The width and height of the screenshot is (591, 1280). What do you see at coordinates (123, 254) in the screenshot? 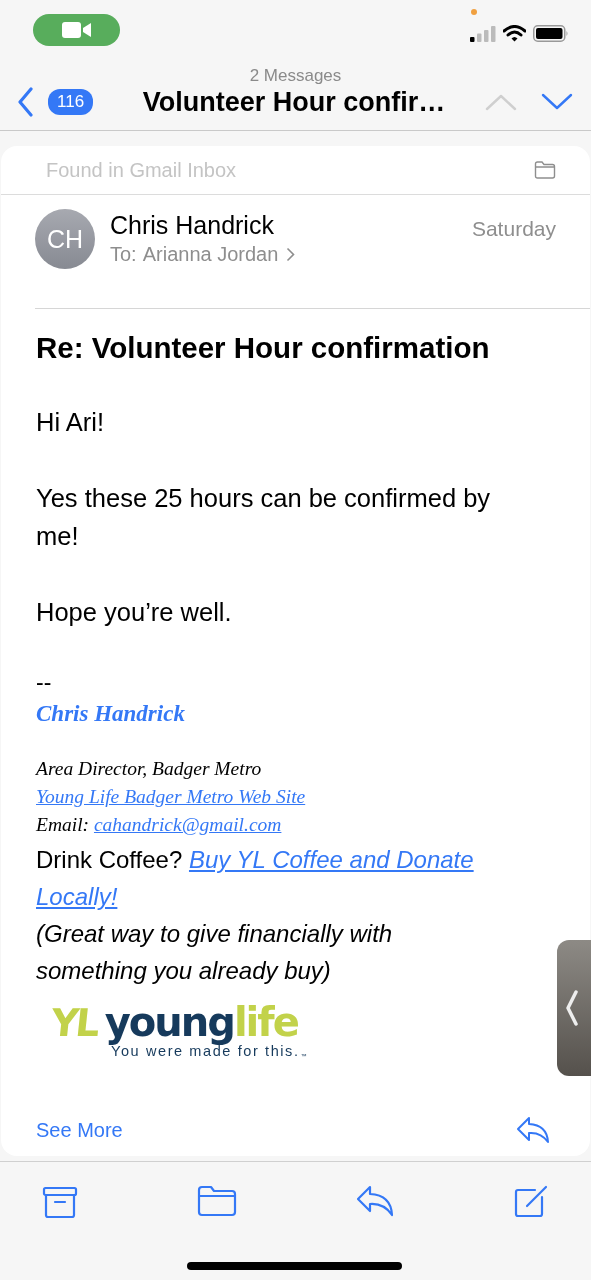
I see `to-label: To:` at bounding box center [123, 254].